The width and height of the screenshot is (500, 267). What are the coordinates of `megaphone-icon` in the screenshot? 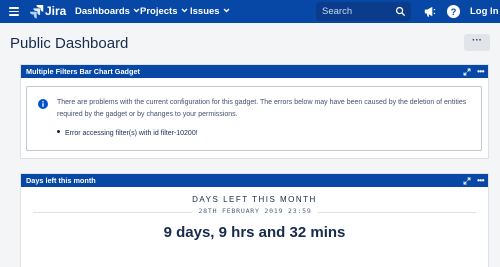 It's located at (429, 11).